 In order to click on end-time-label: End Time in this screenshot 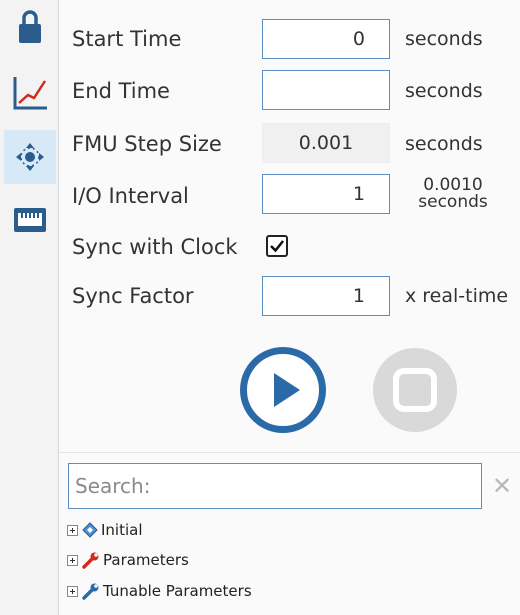, I will do `click(121, 91)`.